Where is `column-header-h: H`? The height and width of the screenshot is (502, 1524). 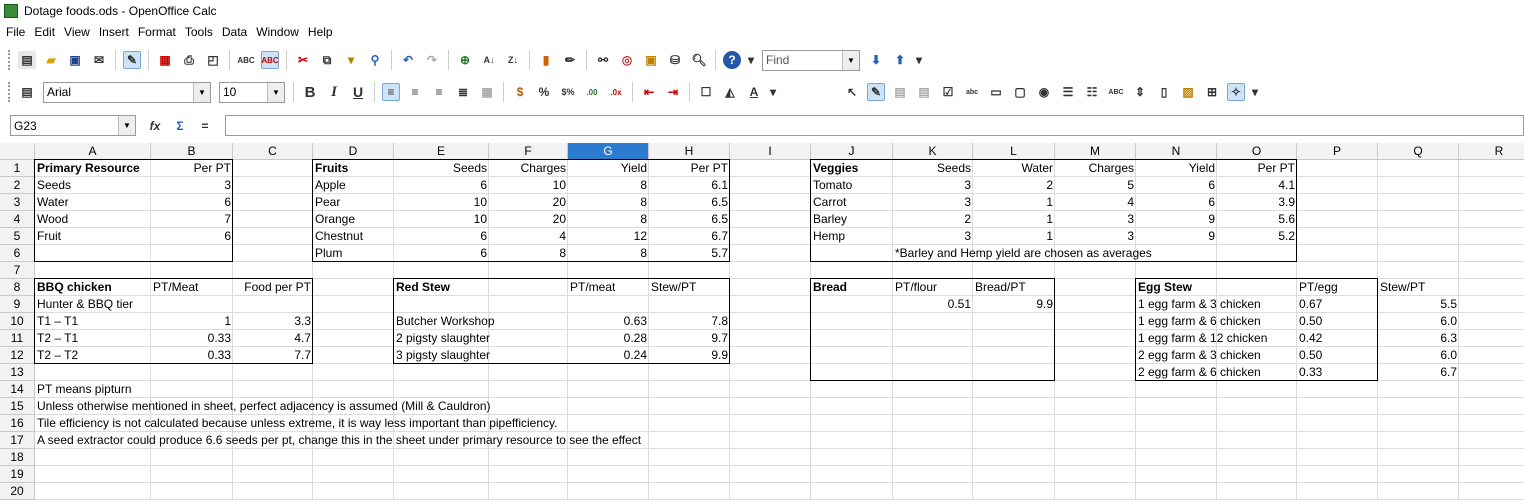
column-header-h: H is located at coordinates (689, 151).